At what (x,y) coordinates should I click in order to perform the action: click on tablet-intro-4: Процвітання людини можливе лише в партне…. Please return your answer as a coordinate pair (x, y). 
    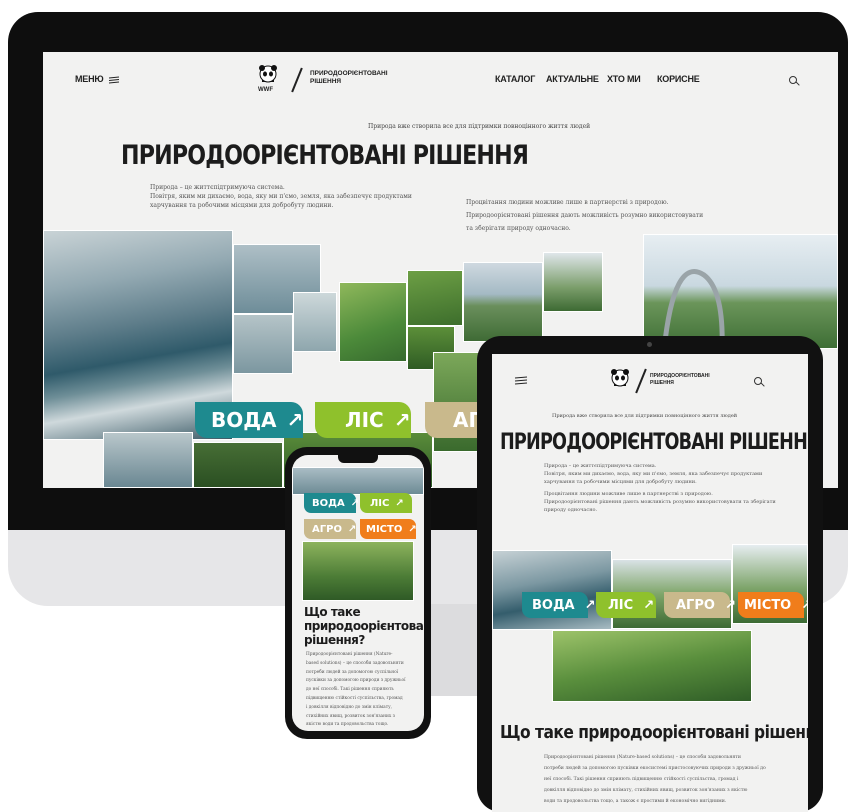
    Looking at the image, I should click on (628, 494).